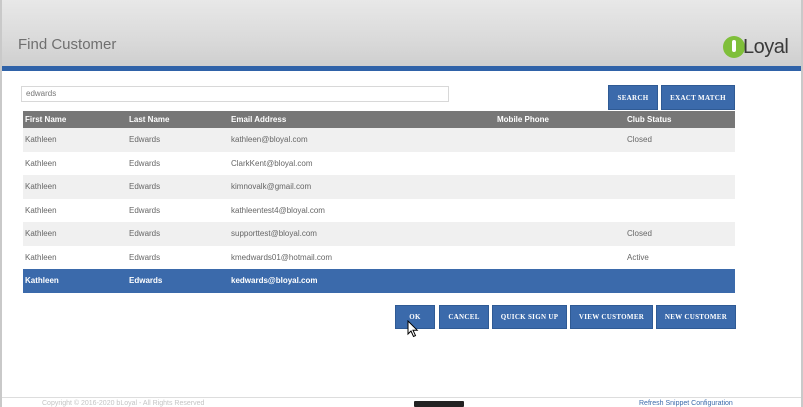 The height and width of the screenshot is (407, 803). I want to click on mouse-pointer-icon, so click(413, 329).